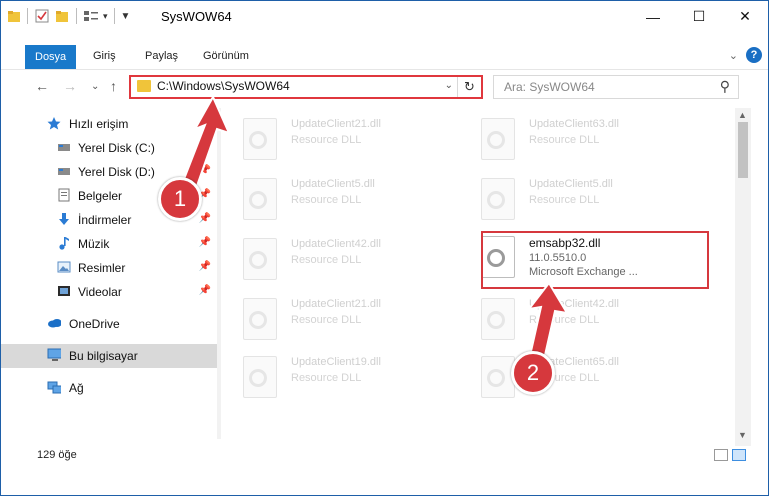  Describe the element at coordinates (219, 273) in the screenshot. I see `navigation-pane-scrollbar` at that location.